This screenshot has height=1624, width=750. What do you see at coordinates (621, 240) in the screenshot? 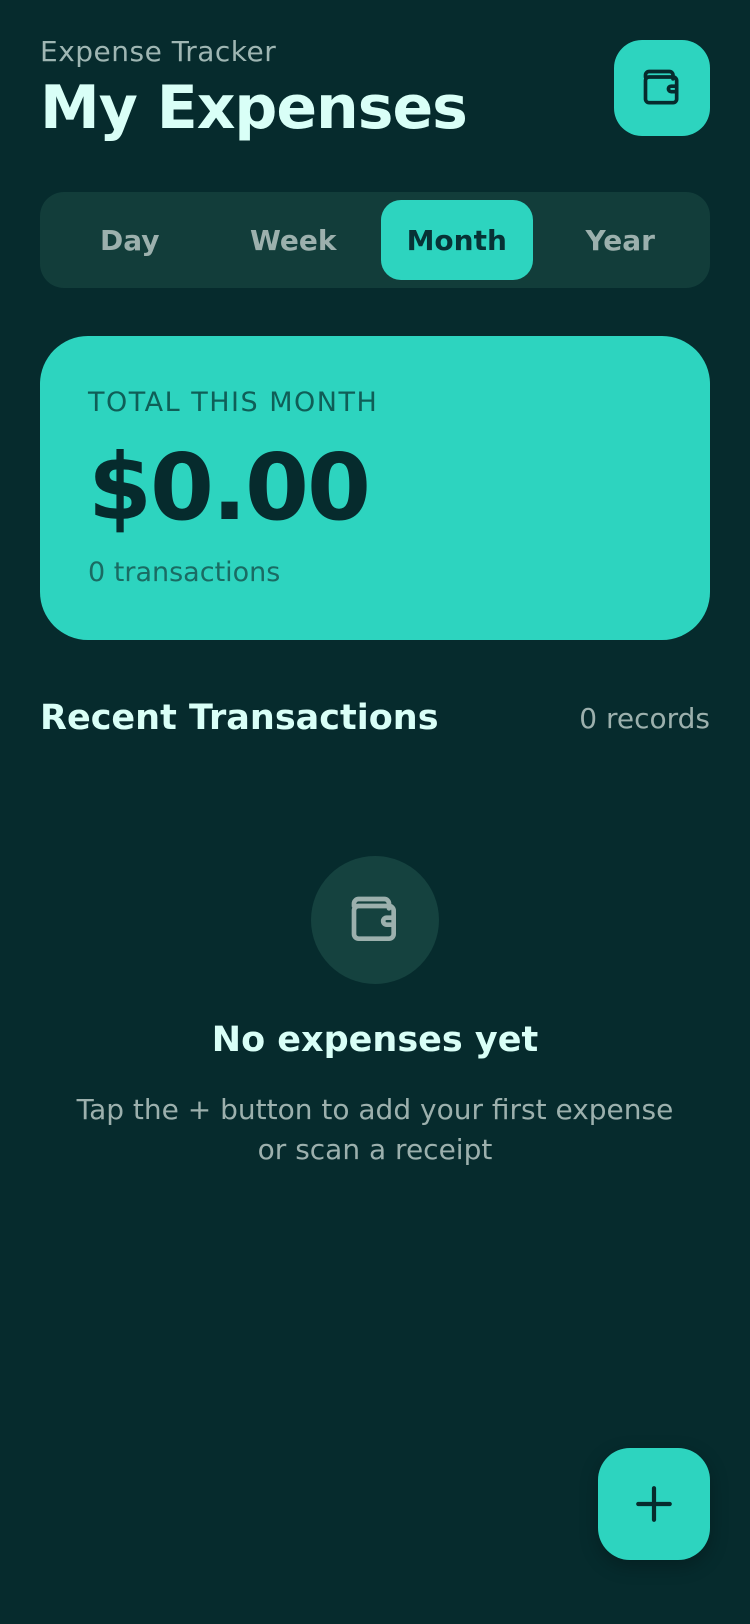
I see `tab-year: Year` at bounding box center [621, 240].